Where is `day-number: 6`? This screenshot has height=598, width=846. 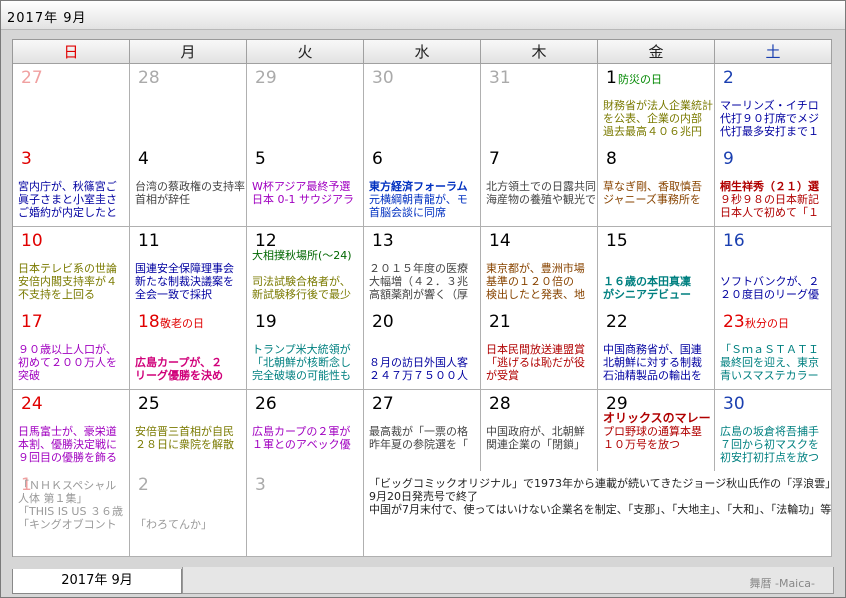
day-number: 6 is located at coordinates (377, 159).